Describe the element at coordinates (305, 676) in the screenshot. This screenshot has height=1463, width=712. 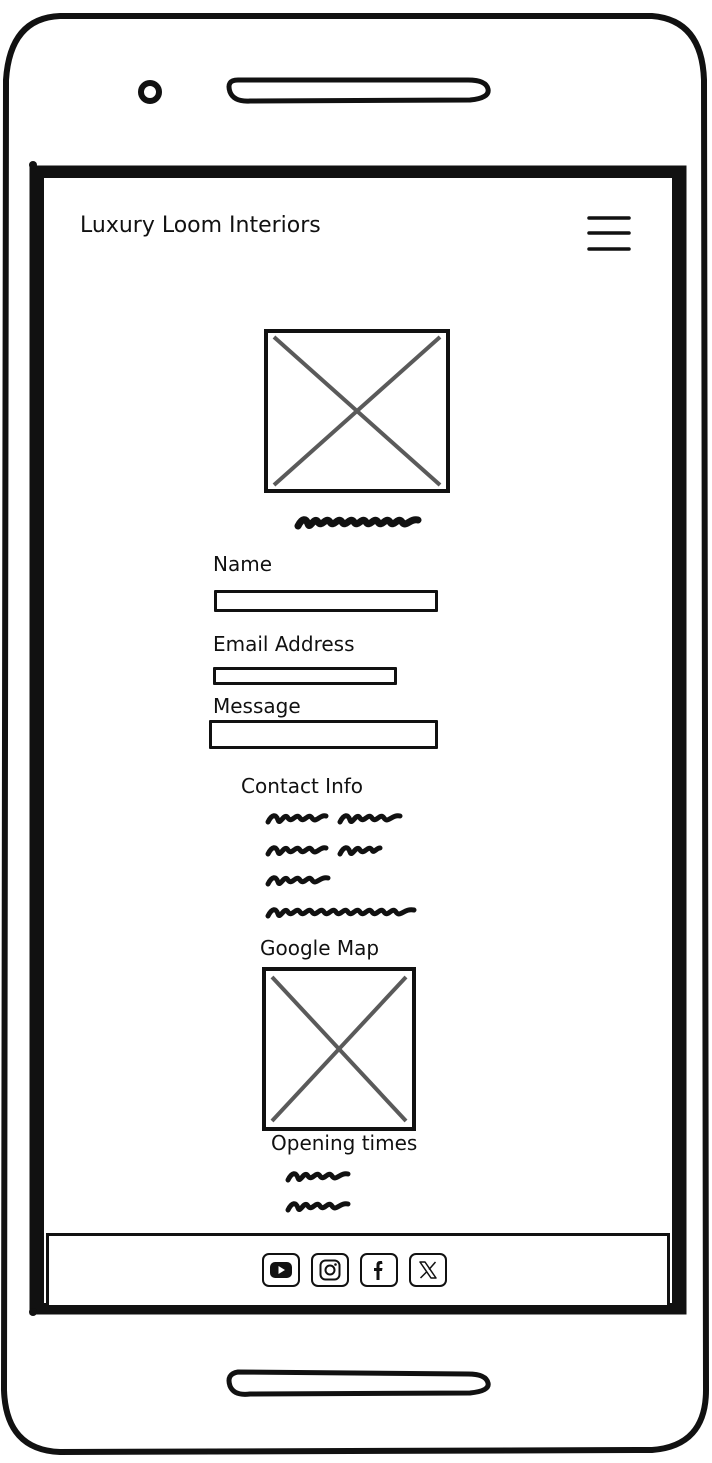
I see `email-field` at that location.